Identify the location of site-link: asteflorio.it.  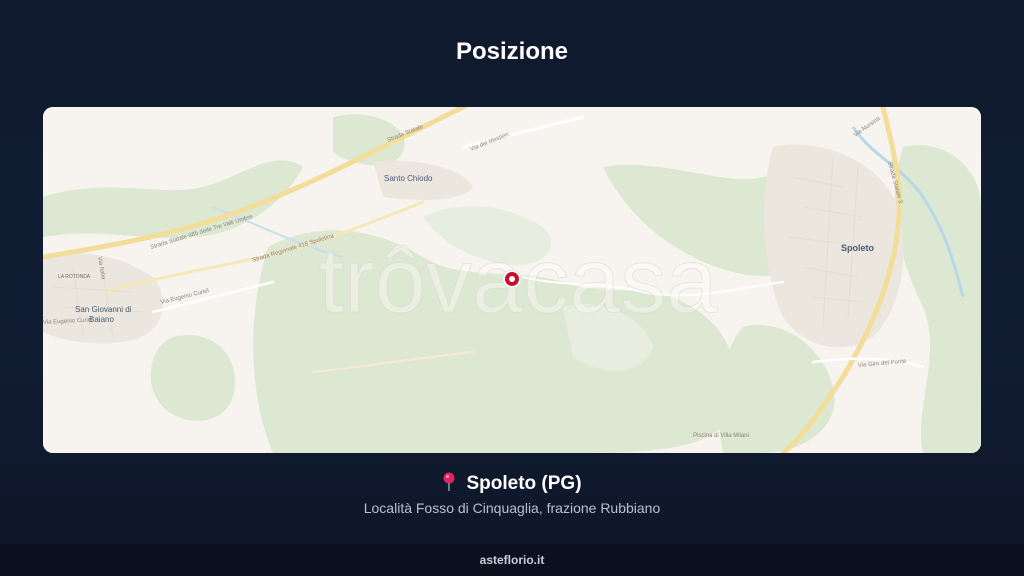
(512, 560).